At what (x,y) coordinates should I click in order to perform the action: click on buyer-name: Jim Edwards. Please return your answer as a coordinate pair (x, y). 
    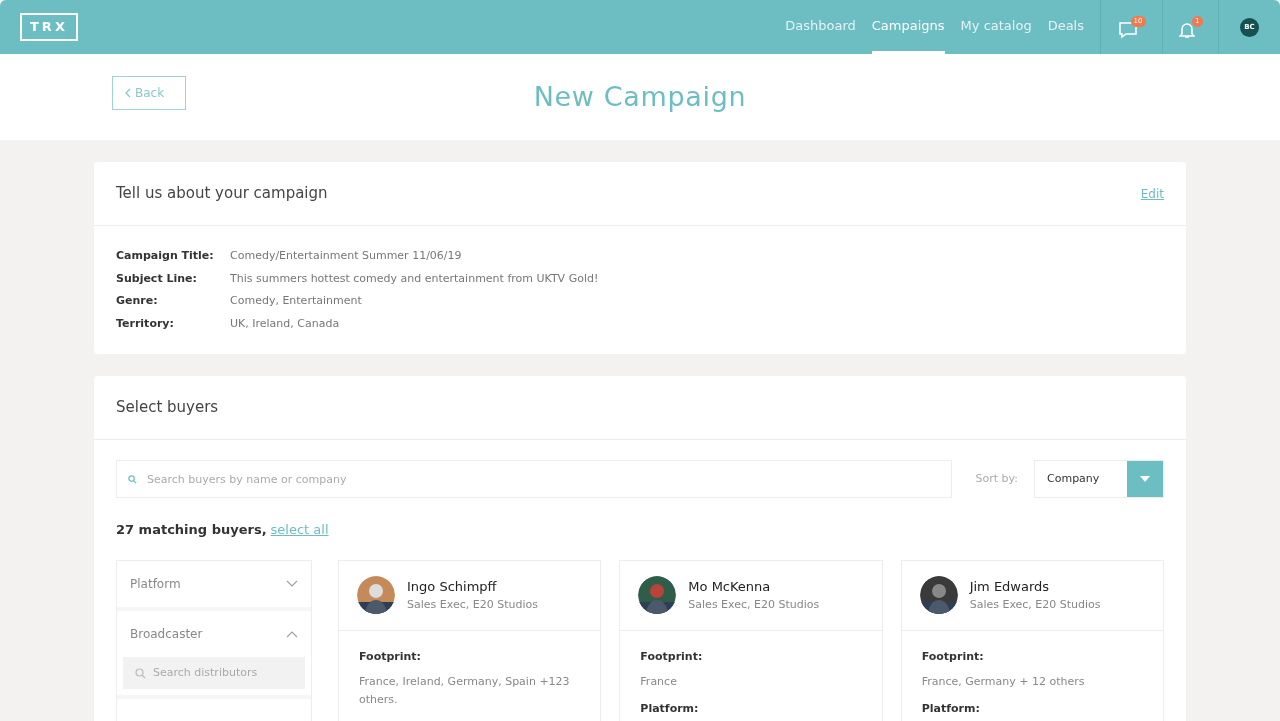
    Looking at the image, I should click on (1010, 587).